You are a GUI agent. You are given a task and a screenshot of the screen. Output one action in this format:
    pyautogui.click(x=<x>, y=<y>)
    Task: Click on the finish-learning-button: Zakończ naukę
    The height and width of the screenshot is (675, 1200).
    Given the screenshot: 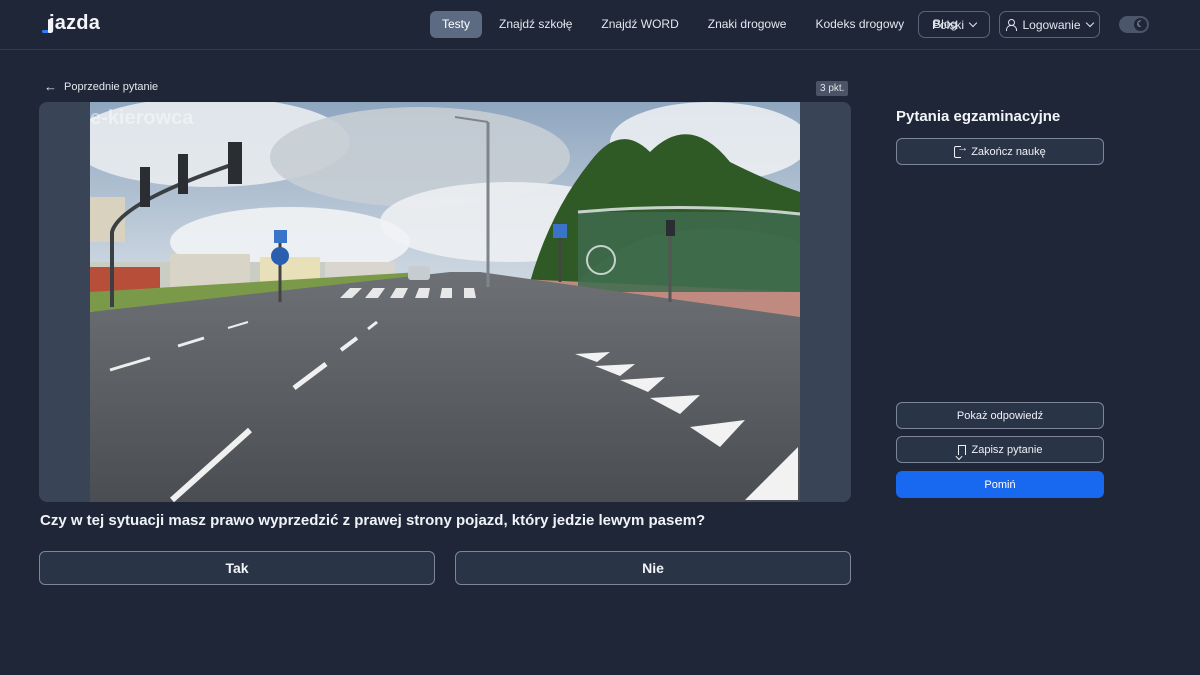 What is the action you would take?
    pyautogui.click(x=1000, y=151)
    